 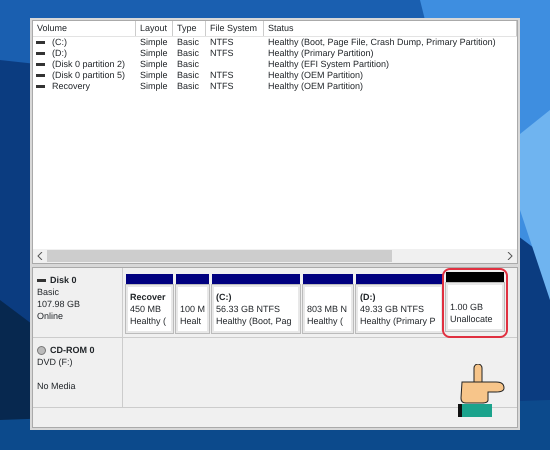 I want to click on partition-info: 100 M, so click(x=192, y=309).